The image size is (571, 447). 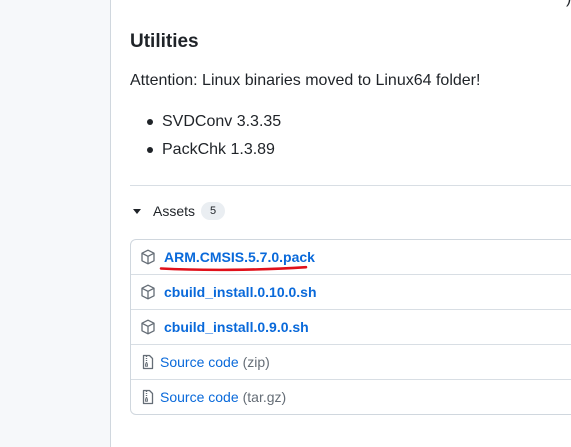 What do you see at coordinates (568, 4) in the screenshot?
I see `truncated-text: )` at bounding box center [568, 4].